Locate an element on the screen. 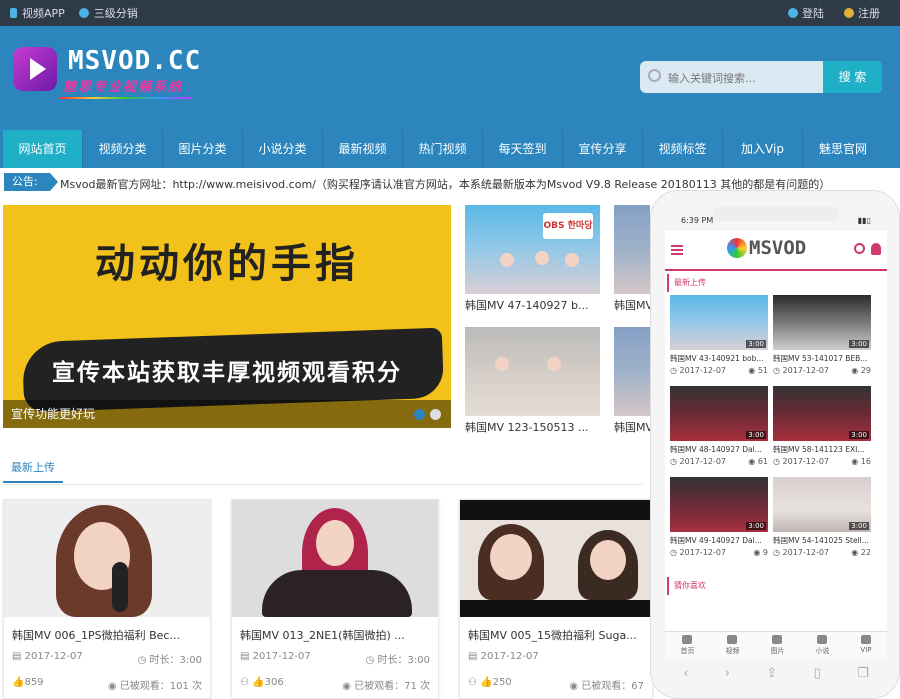  nav-home: 网站首页 is located at coordinates (43, 149).